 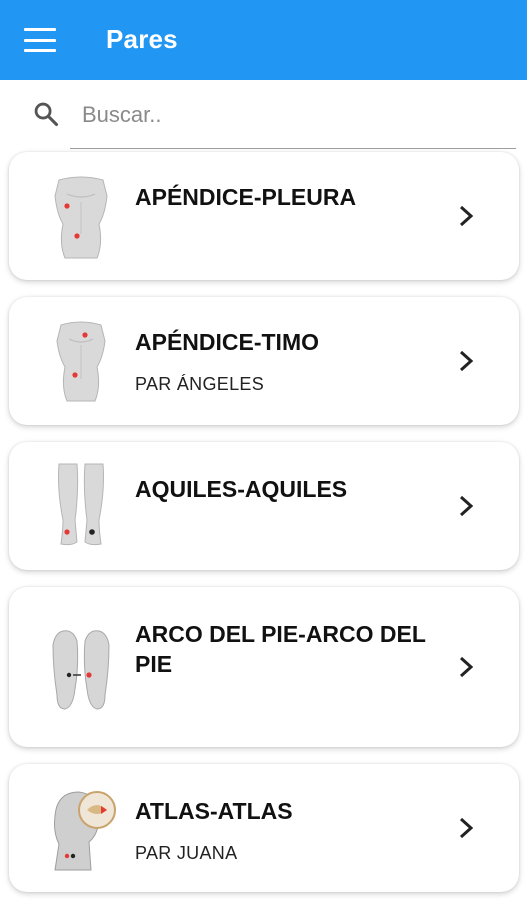 What do you see at coordinates (186, 853) in the screenshot?
I see `item-subtitle: PAR JUANA` at bounding box center [186, 853].